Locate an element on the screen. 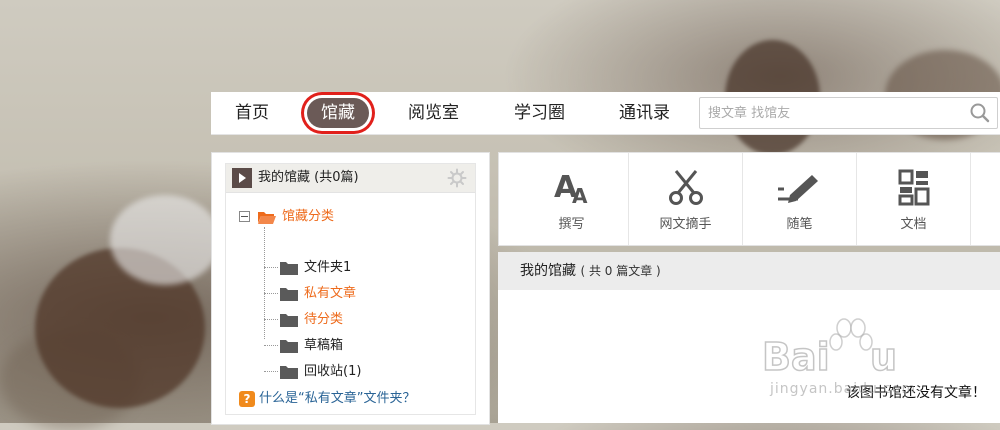 The width and height of the screenshot is (1000, 430). svg-text: A is located at coordinates (580, 195).